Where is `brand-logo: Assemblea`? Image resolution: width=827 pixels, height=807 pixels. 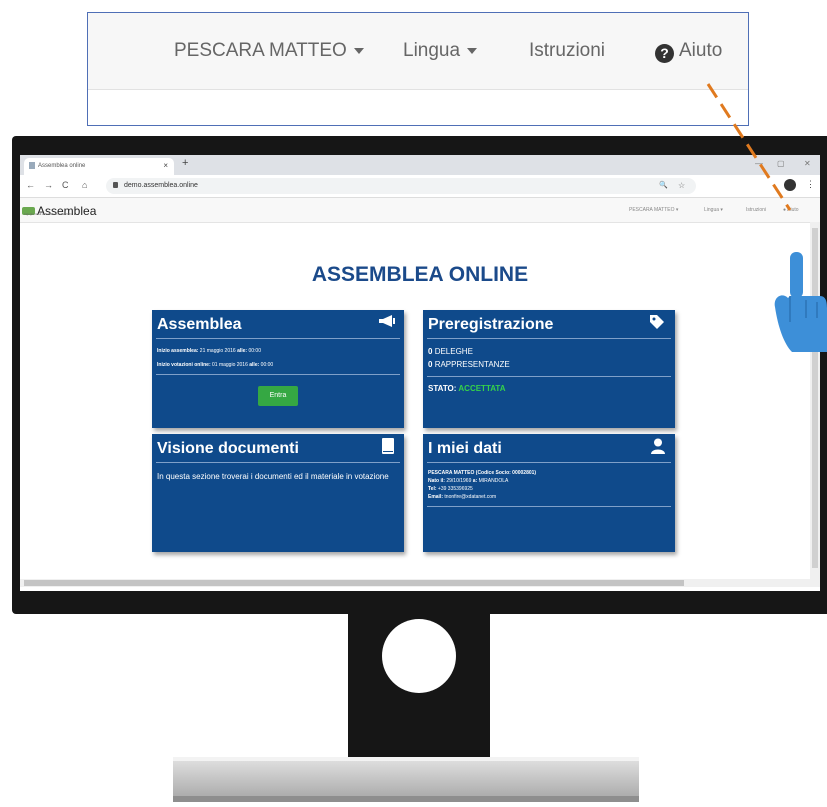
brand-logo: Assemblea is located at coordinates (59, 211).